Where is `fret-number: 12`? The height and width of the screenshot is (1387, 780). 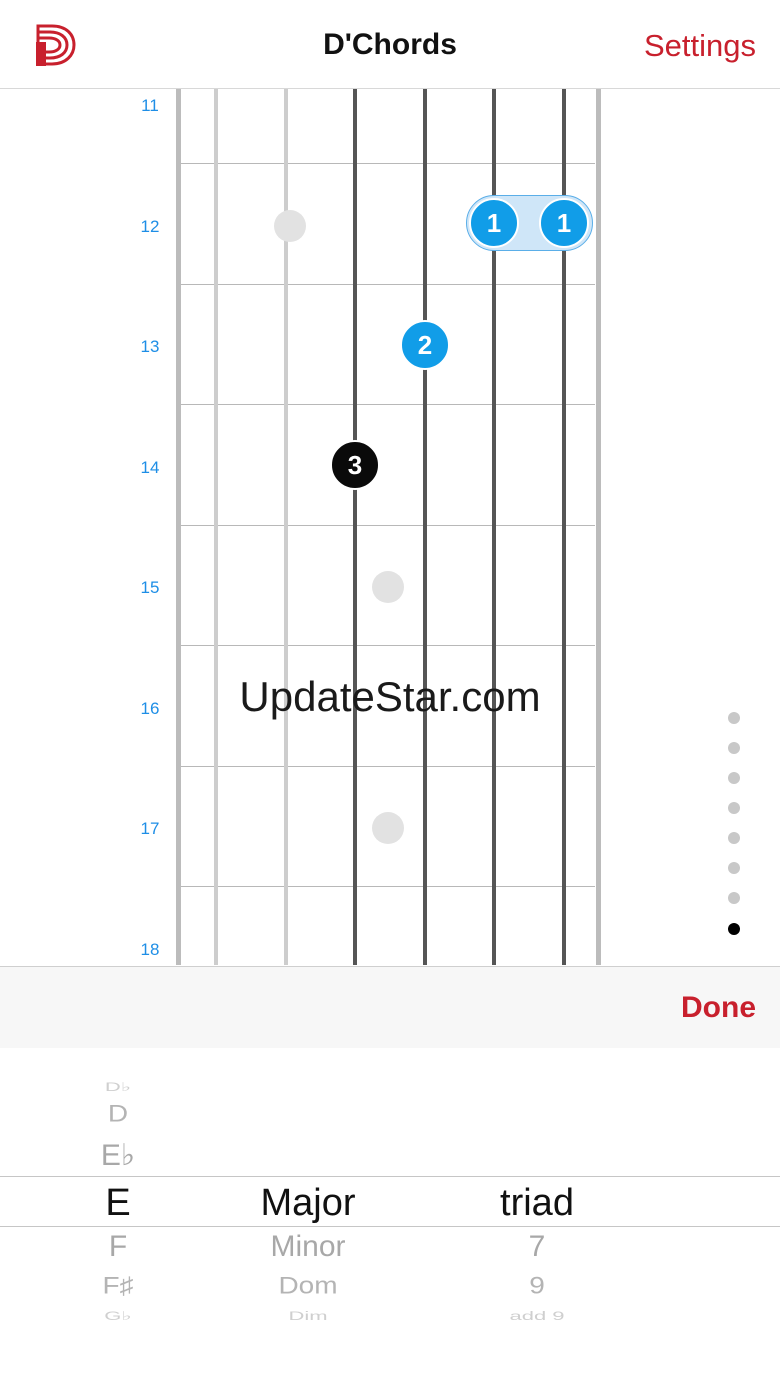 fret-number: 12 is located at coordinates (150, 226).